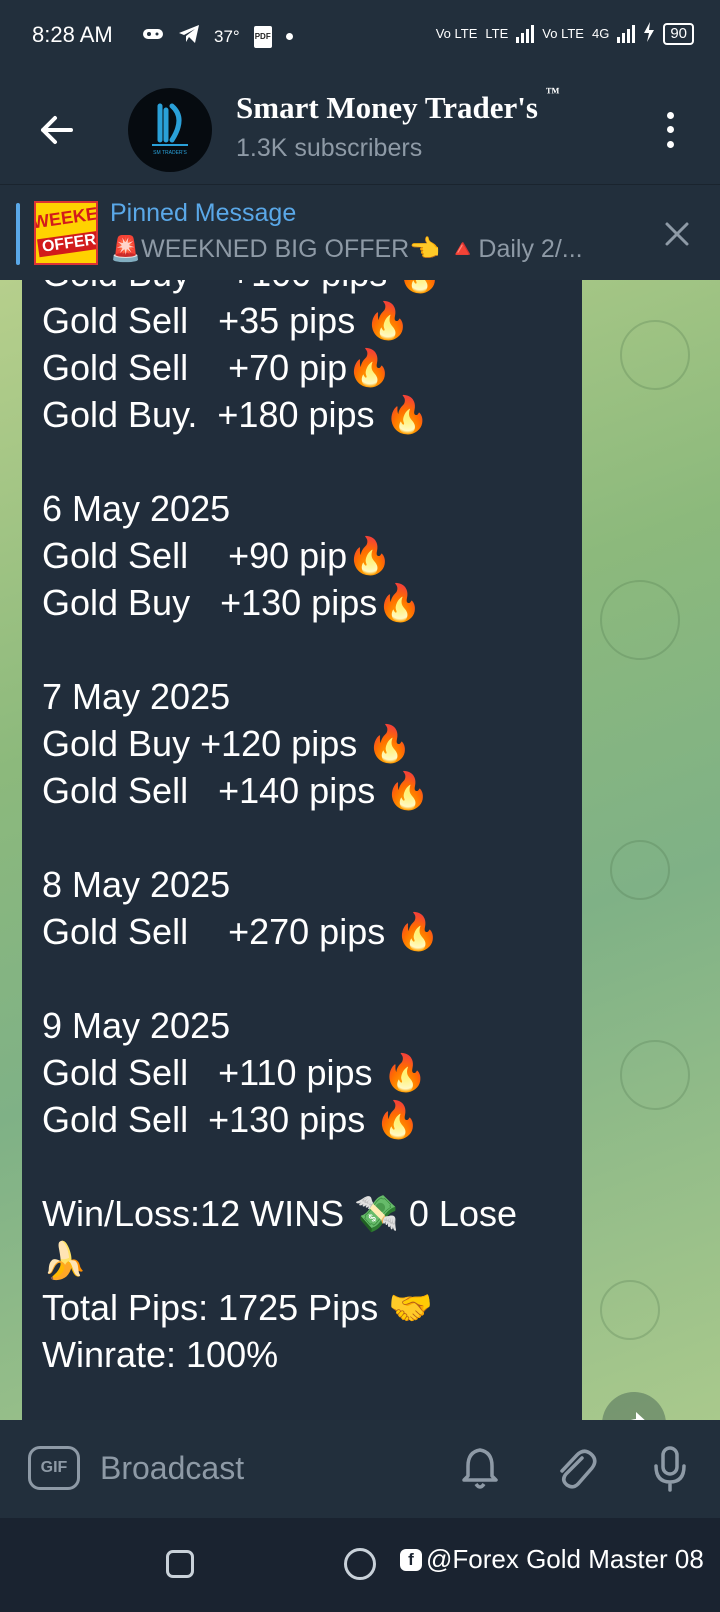 The width and height of the screenshot is (720, 1612). Describe the element at coordinates (670, 115) in the screenshot. I see `more-vertical-icon` at that location.